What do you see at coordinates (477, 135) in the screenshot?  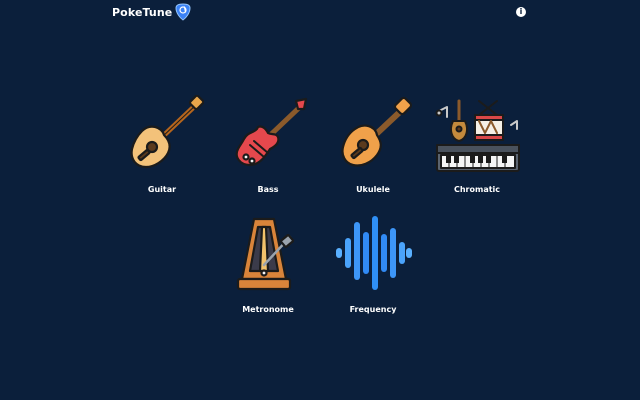 I see `keyboard-drum-guitar-icon` at bounding box center [477, 135].